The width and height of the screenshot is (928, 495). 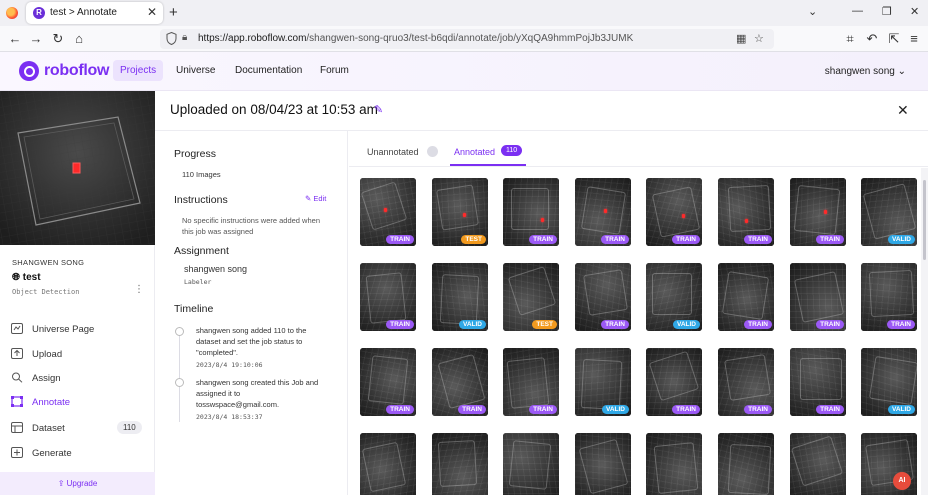 I want to click on sidebar-item-universe-page: Universe Page, so click(x=52, y=329).